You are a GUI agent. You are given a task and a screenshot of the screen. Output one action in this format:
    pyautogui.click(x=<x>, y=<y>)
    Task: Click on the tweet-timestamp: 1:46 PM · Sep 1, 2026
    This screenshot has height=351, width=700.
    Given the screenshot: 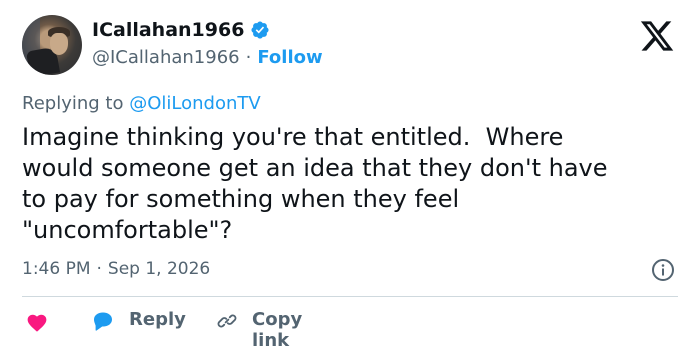 What is the action you would take?
    pyautogui.click(x=116, y=269)
    